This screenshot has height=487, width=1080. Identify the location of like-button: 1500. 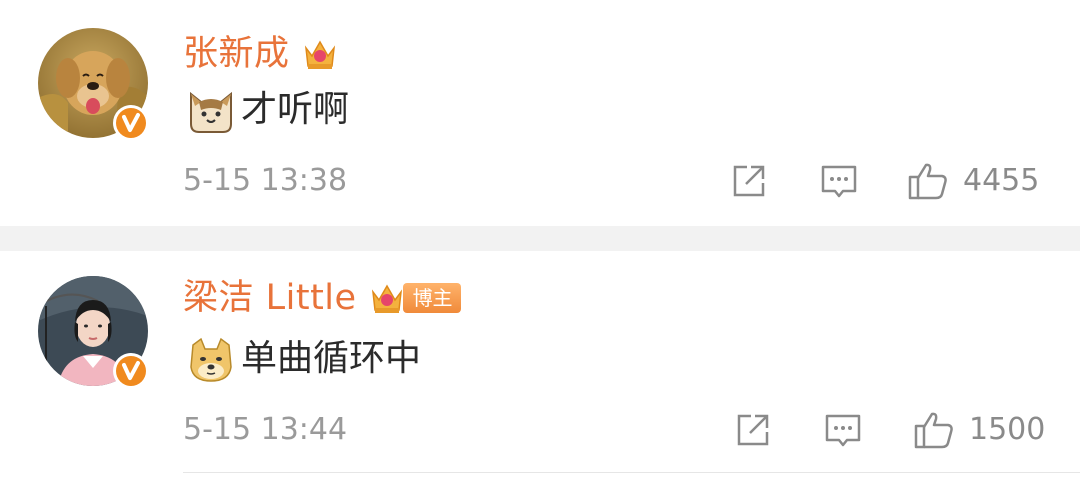
(979, 430).